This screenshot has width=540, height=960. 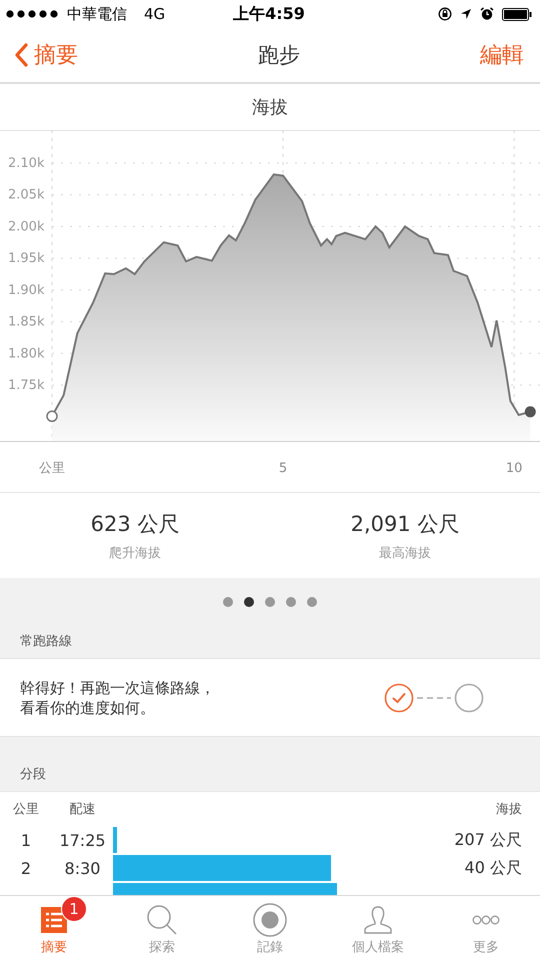 I want to click on carrier-name: 中華電信, so click(x=97, y=14).